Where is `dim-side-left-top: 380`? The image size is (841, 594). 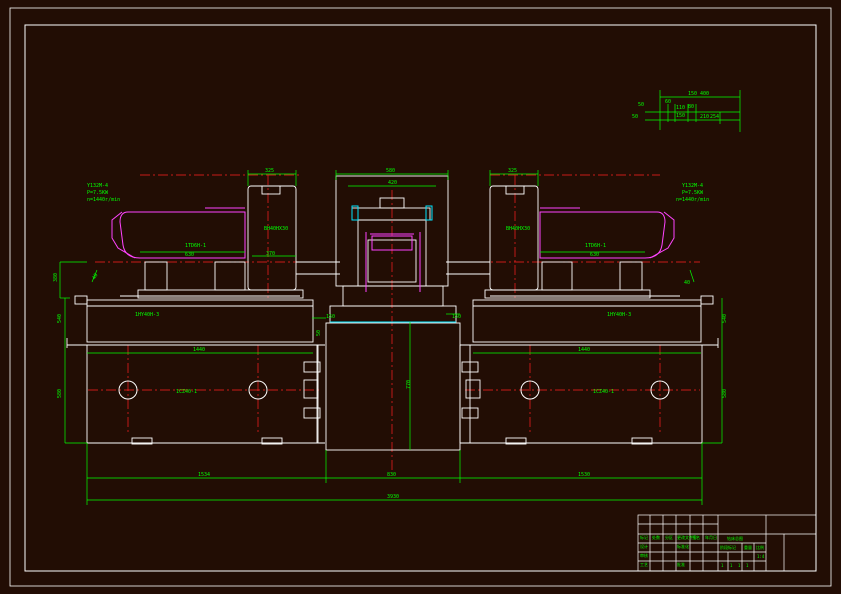
dim-side-left-top: 380 is located at coordinates (56, 277).